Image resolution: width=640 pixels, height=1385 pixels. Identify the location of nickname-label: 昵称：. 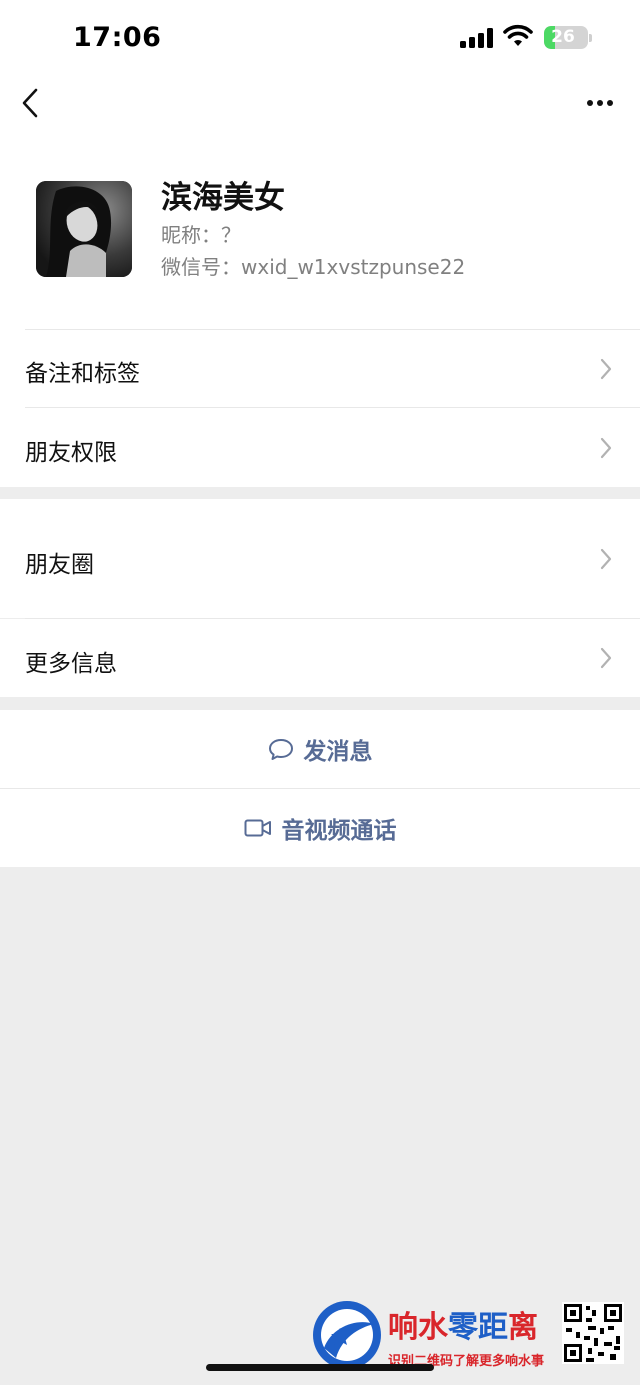
(191, 235).